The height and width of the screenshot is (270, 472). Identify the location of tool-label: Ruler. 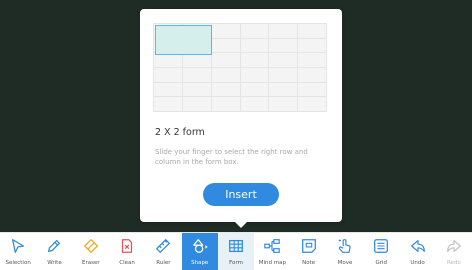
(163, 263).